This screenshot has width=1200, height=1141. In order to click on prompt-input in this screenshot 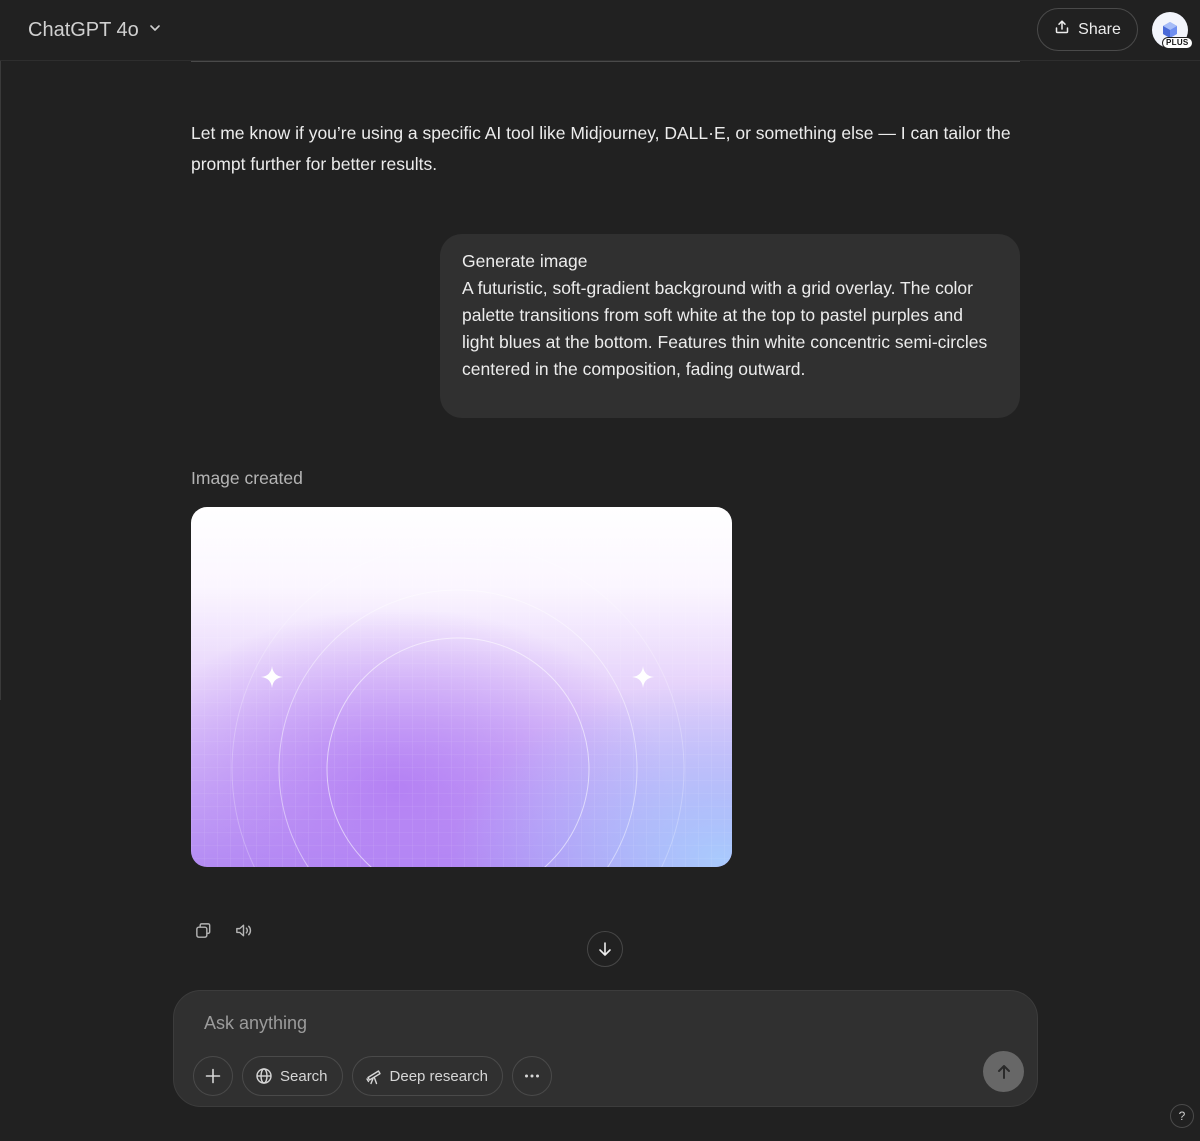, I will do `click(584, 1023)`.